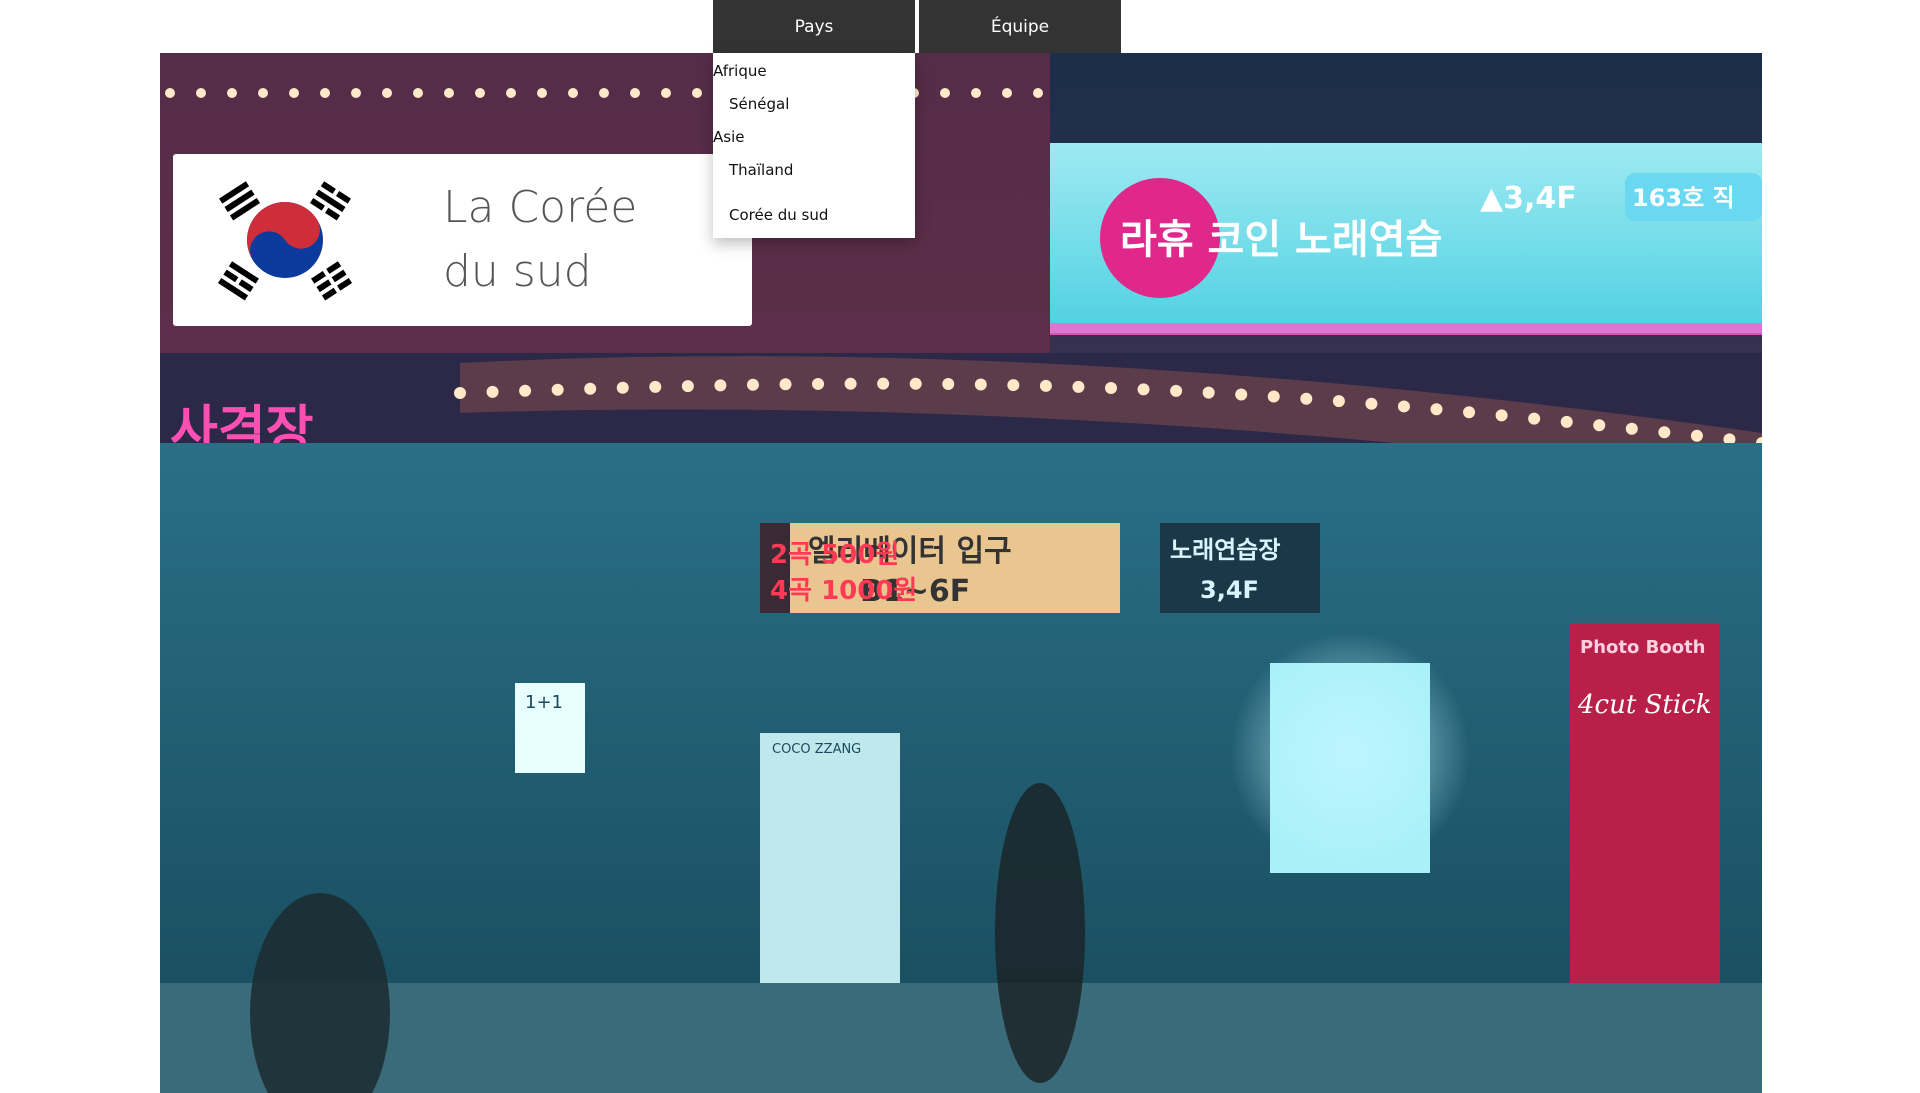  Describe the element at coordinates (834, 555) in the screenshot. I see `price-sign-1: 2곡 500원` at that location.